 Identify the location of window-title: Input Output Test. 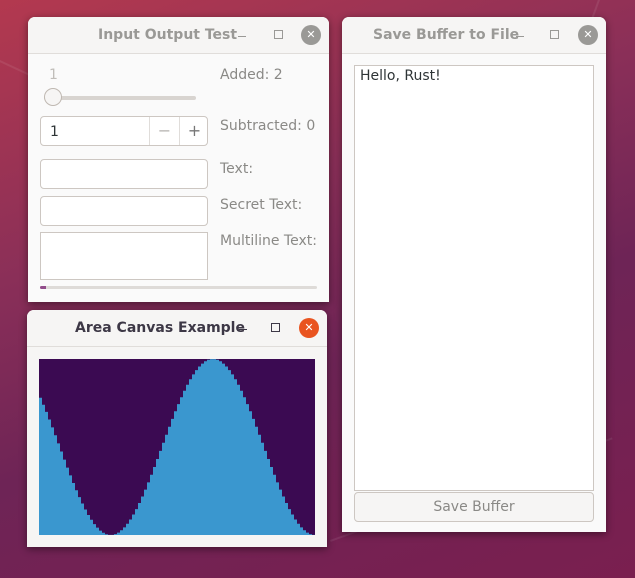
(168, 35).